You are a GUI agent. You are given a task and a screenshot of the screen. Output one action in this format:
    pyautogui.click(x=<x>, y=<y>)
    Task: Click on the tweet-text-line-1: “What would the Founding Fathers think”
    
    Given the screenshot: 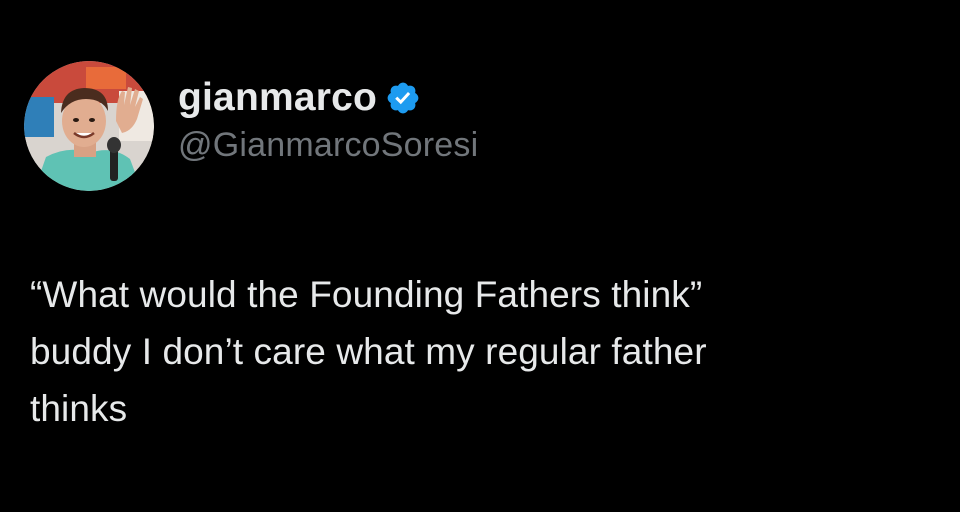 What is the action you would take?
    pyautogui.click(x=366, y=294)
    